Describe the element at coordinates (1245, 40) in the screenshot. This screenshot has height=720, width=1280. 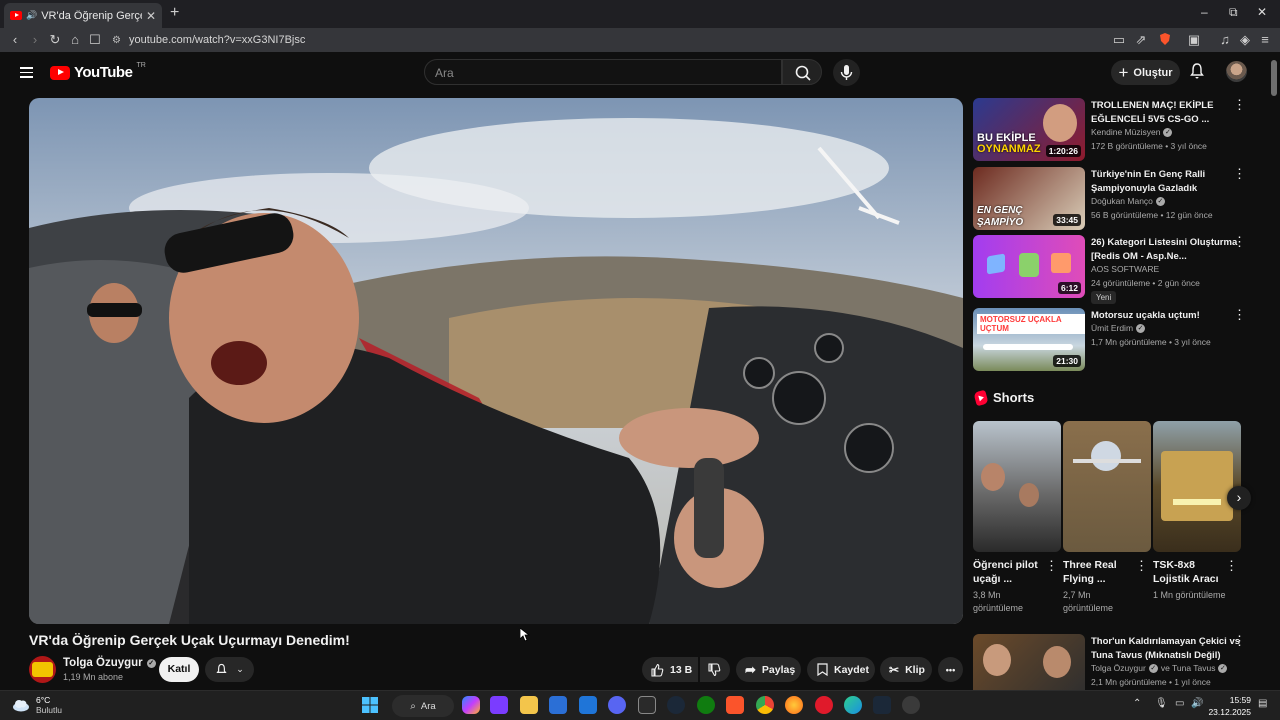
I see `vpn-icon: ◈` at that location.